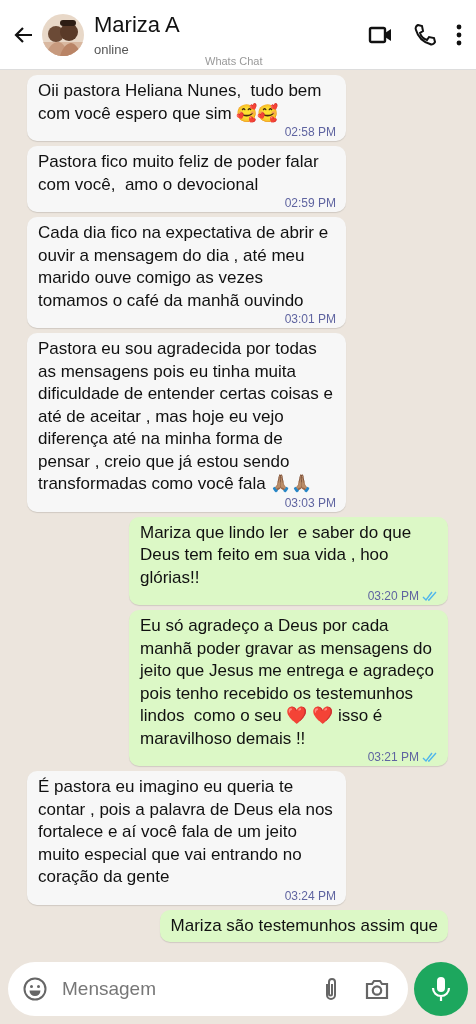  I want to click on message-text: Mariza que lindo ler e saber do que Deus tem feito em sua vida , hoo glórias!!, so click(276, 555).